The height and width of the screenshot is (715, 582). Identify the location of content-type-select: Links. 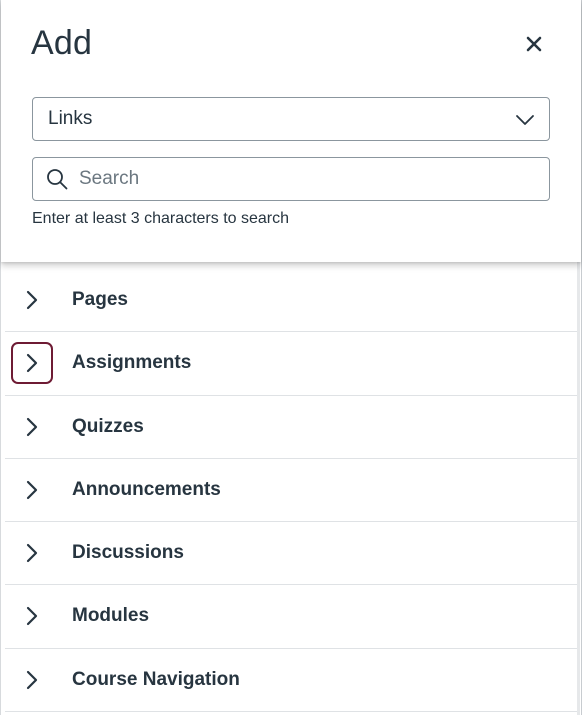
(291, 119).